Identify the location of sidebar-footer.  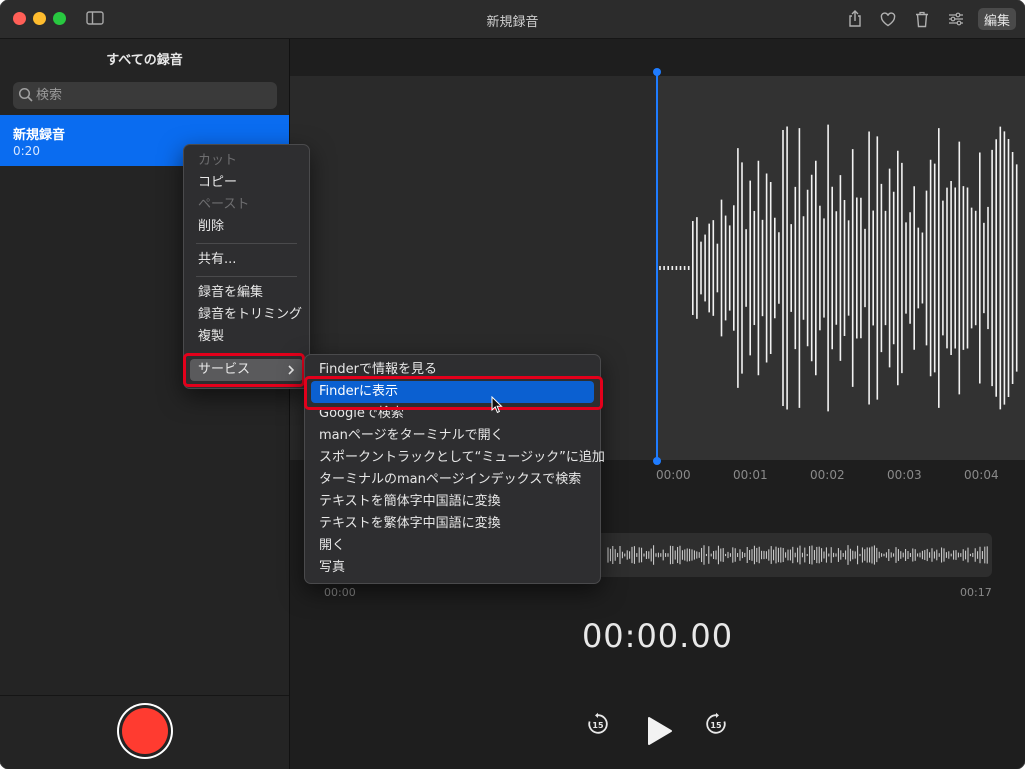
(144, 732).